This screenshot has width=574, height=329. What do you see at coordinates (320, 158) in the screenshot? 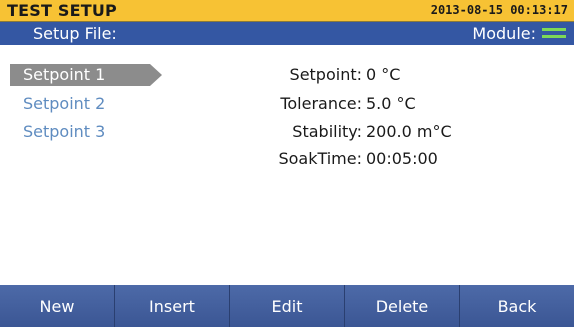
I see `soaktime-label: SoakTime:` at bounding box center [320, 158].